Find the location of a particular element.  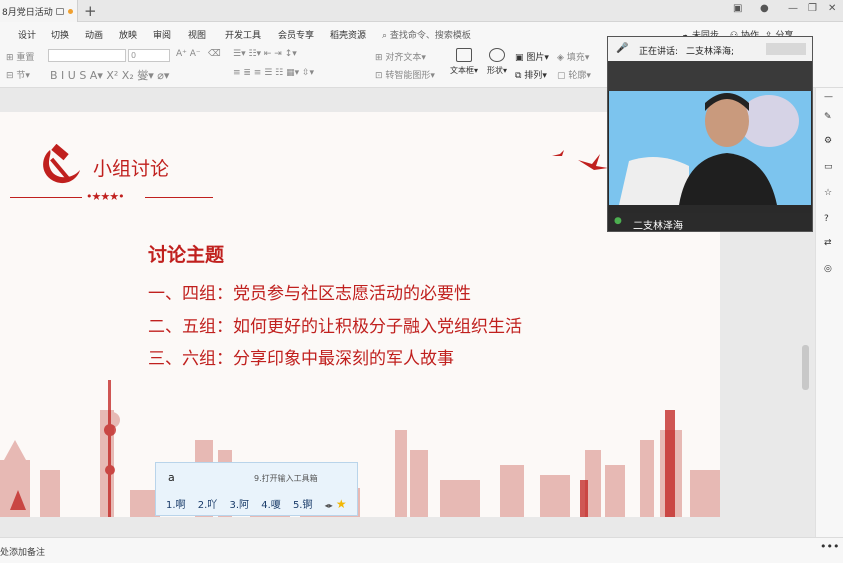

font-grow-icon: A⁺ A⁻ is located at coordinates (188, 54).